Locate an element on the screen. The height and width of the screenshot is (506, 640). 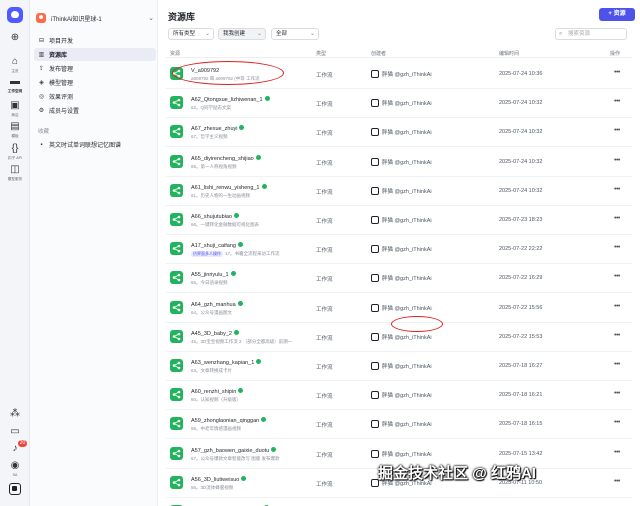
rail-item-bell: ♪ 20 is located at coordinates (15, 447).